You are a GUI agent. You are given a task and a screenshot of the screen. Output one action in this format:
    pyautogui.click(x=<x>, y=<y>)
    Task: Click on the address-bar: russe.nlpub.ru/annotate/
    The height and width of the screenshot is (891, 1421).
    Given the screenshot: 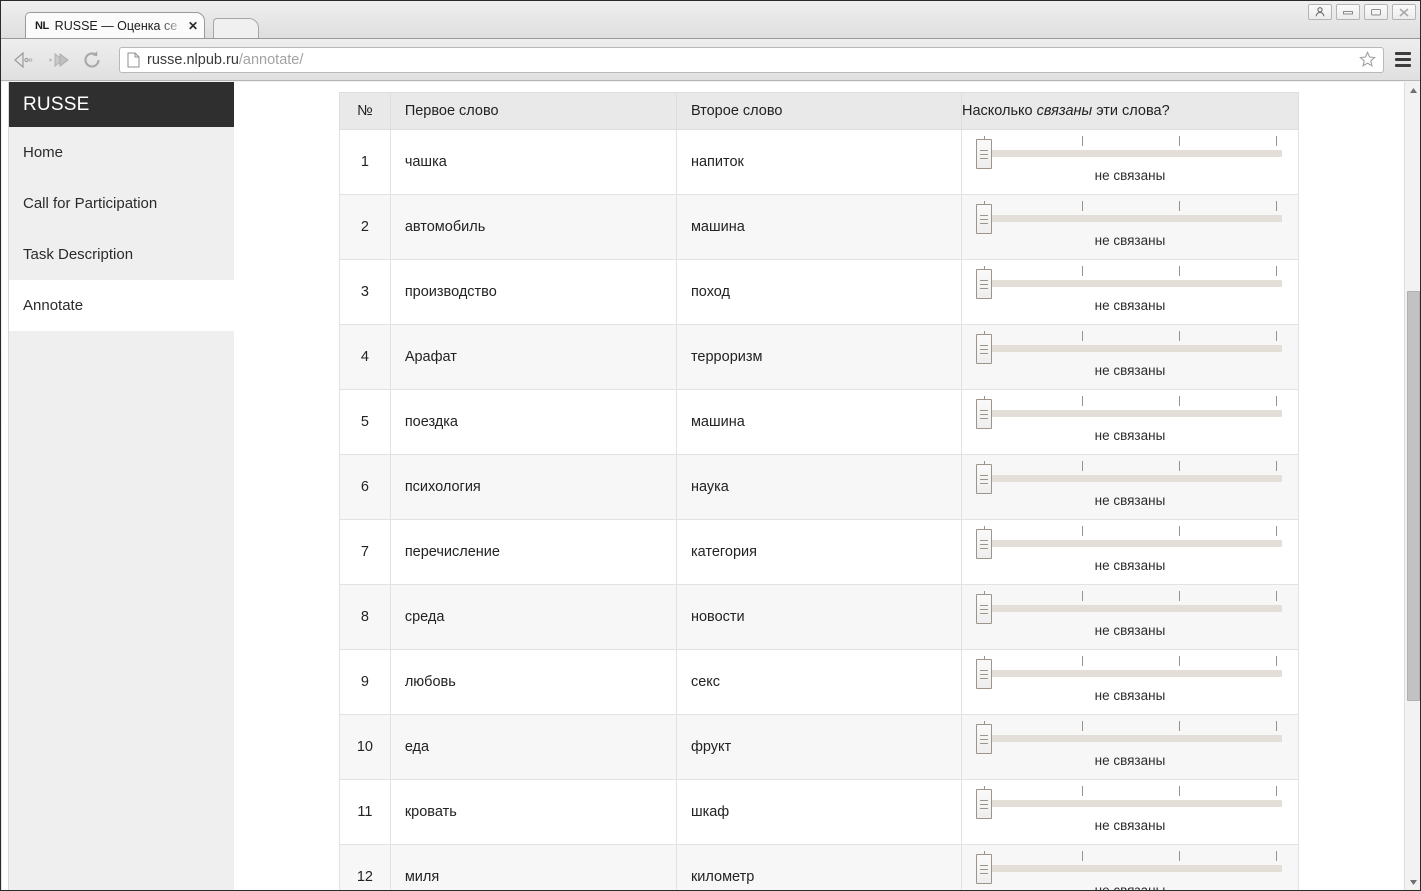 What is the action you would take?
    pyautogui.click(x=751, y=59)
    